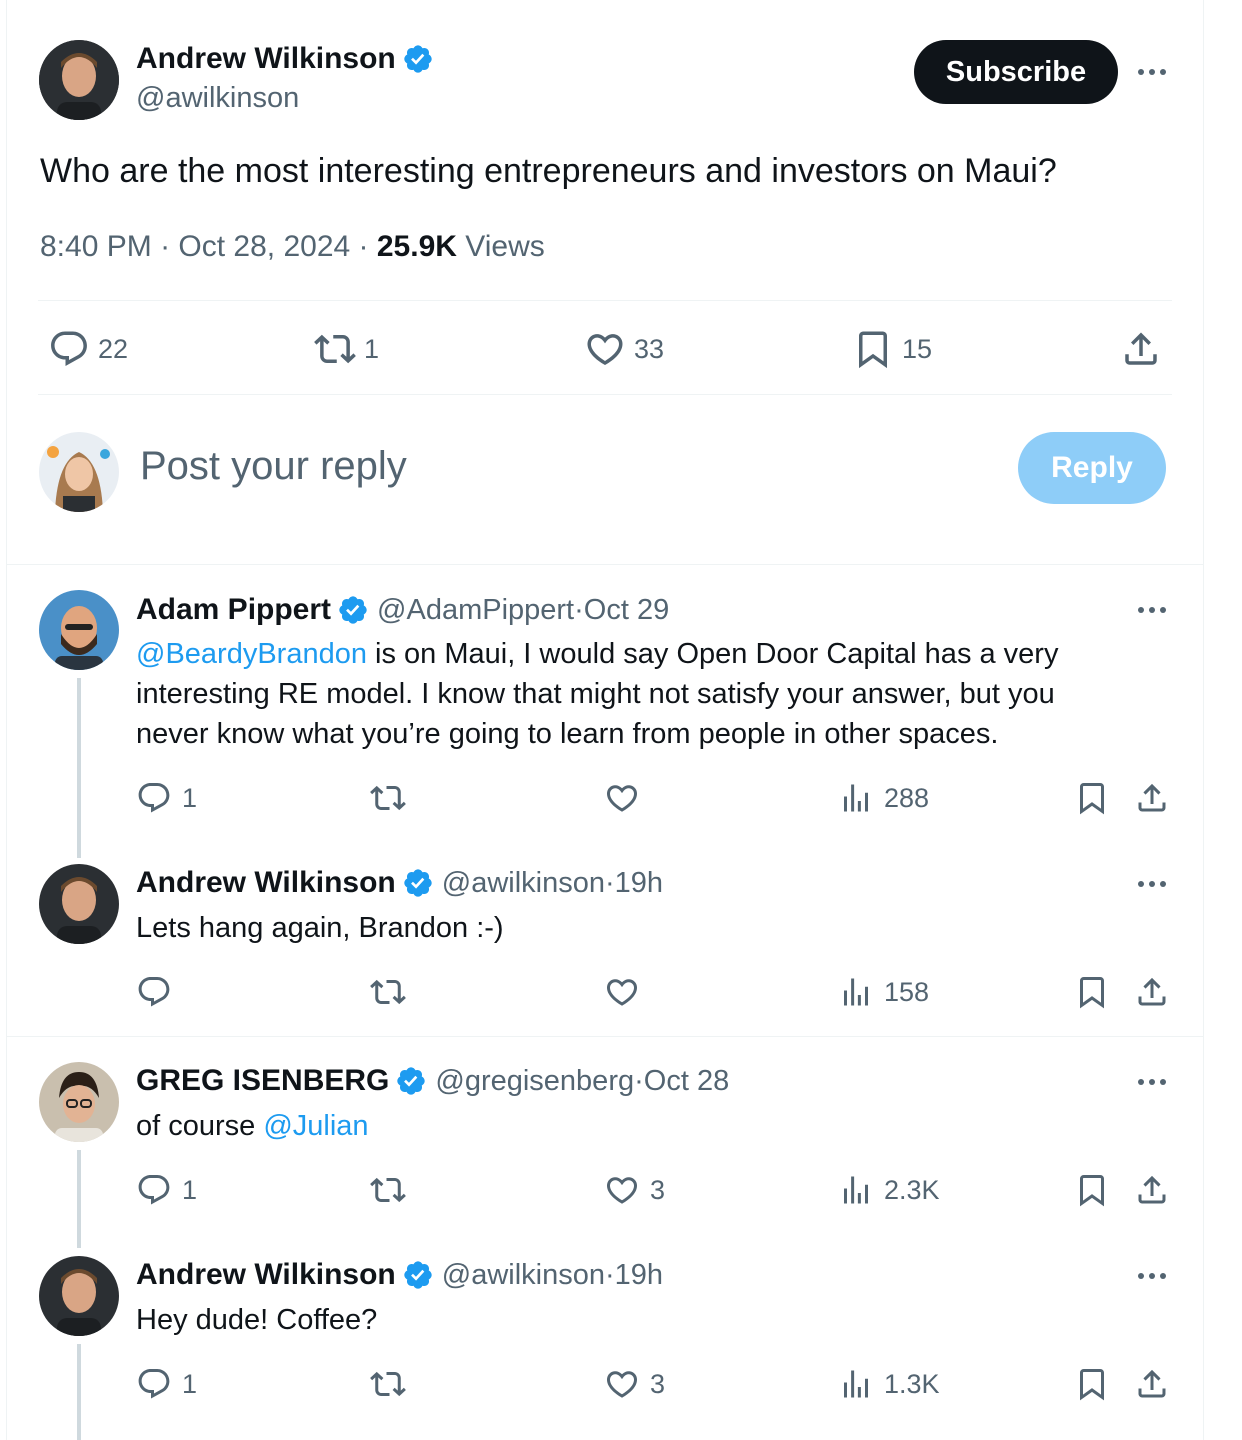 The image size is (1242, 1440). What do you see at coordinates (624, 349) in the screenshot?
I see `like-button: 33` at bounding box center [624, 349].